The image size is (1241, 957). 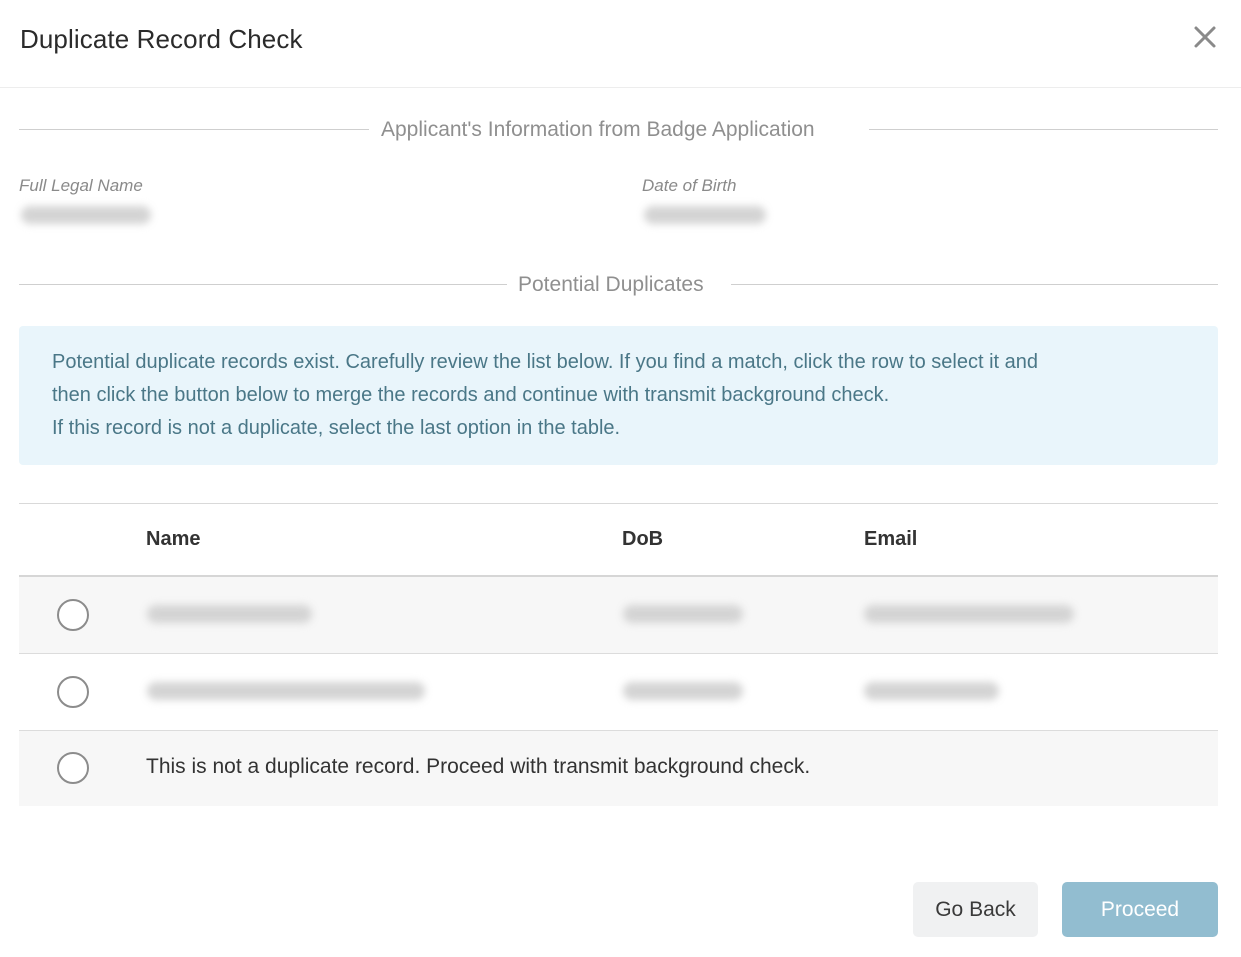 What do you see at coordinates (975, 909) in the screenshot?
I see `go-back-button: Go Back` at bounding box center [975, 909].